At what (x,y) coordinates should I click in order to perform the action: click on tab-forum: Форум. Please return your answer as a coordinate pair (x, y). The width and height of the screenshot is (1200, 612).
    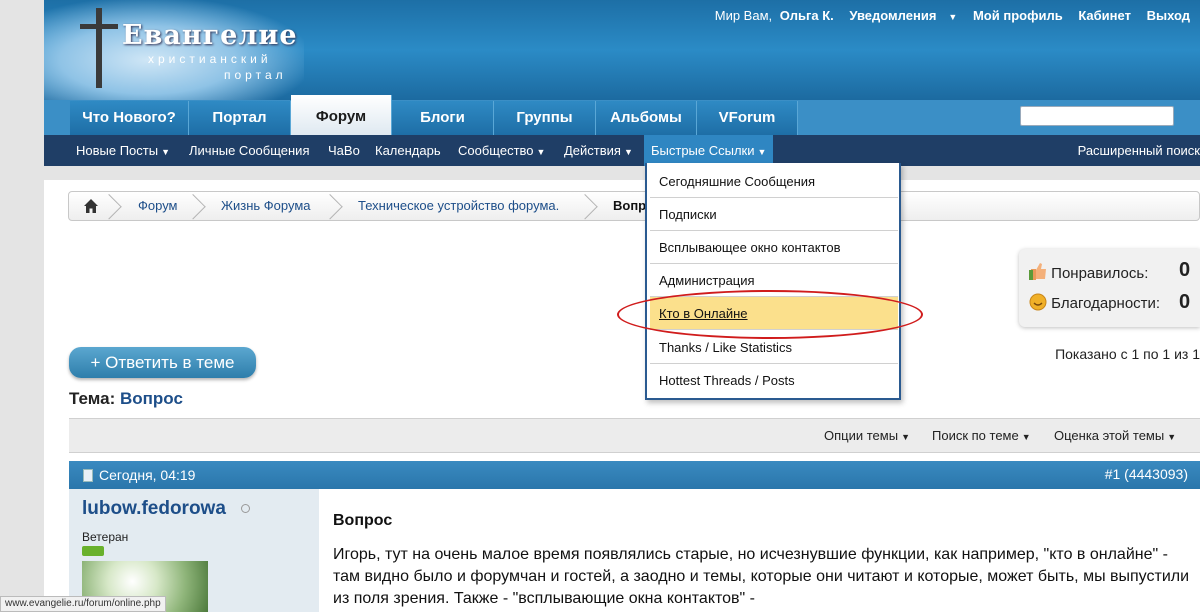
    Looking at the image, I should click on (341, 115).